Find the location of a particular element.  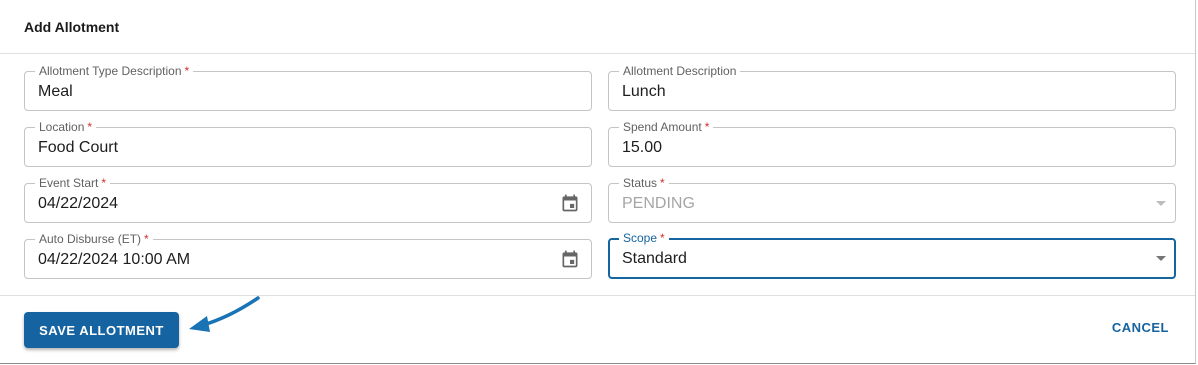

scope-label: Scope * is located at coordinates (644, 238).